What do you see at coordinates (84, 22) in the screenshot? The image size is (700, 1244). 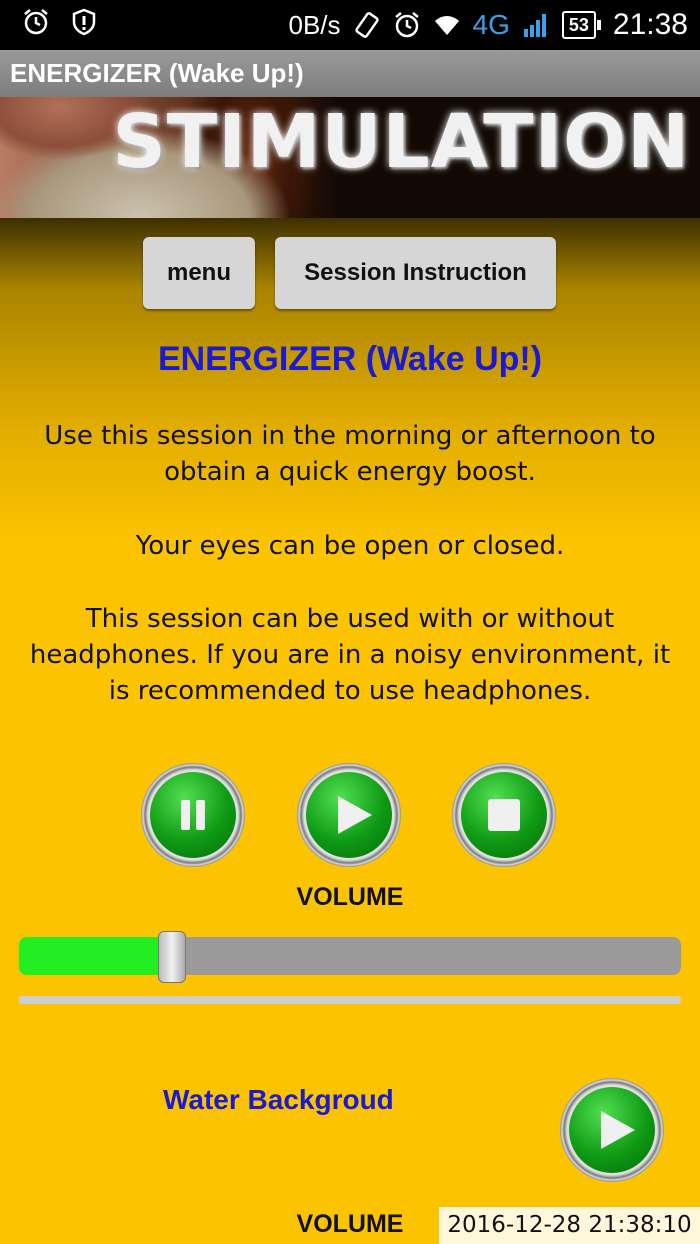 I see `alert-icon` at bounding box center [84, 22].